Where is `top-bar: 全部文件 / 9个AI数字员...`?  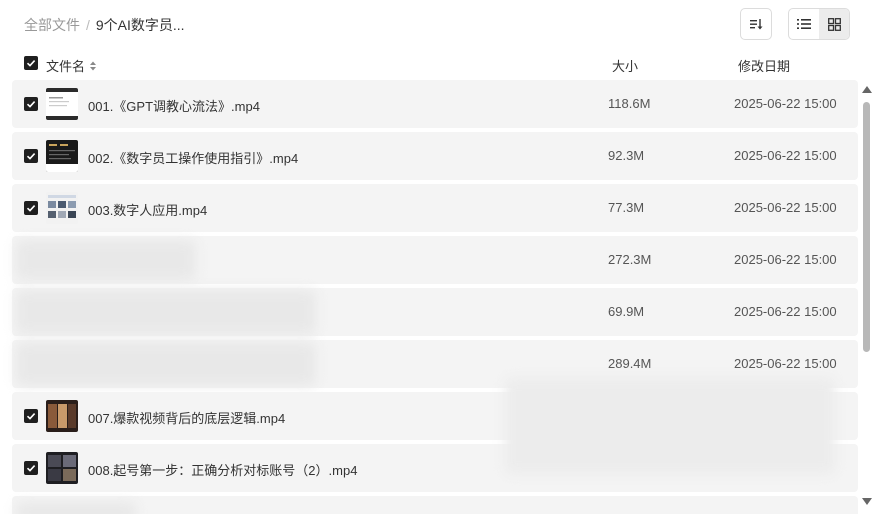 top-bar: 全部文件 / 9个AI数字员... is located at coordinates (437, 24).